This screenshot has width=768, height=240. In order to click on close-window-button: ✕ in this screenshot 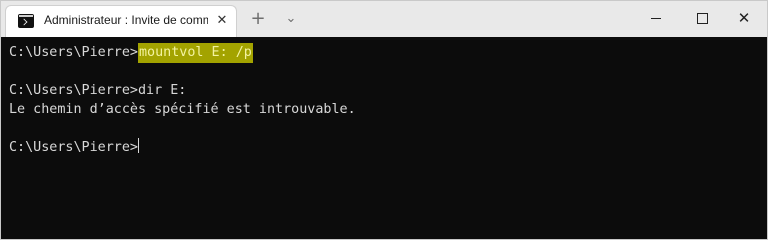, I will do `click(744, 18)`.